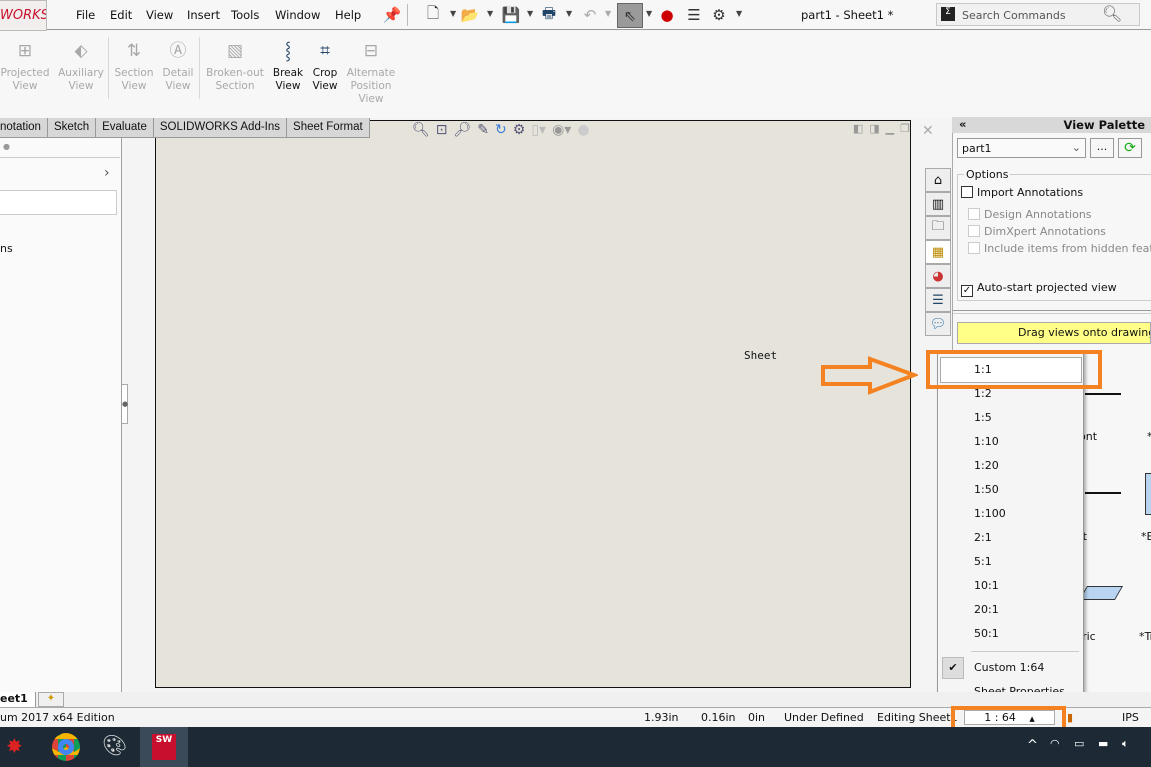 The image size is (1151, 767). What do you see at coordinates (85, 15) in the screenshot?
I see `menu-file: File` at bounding box center [85, 15].